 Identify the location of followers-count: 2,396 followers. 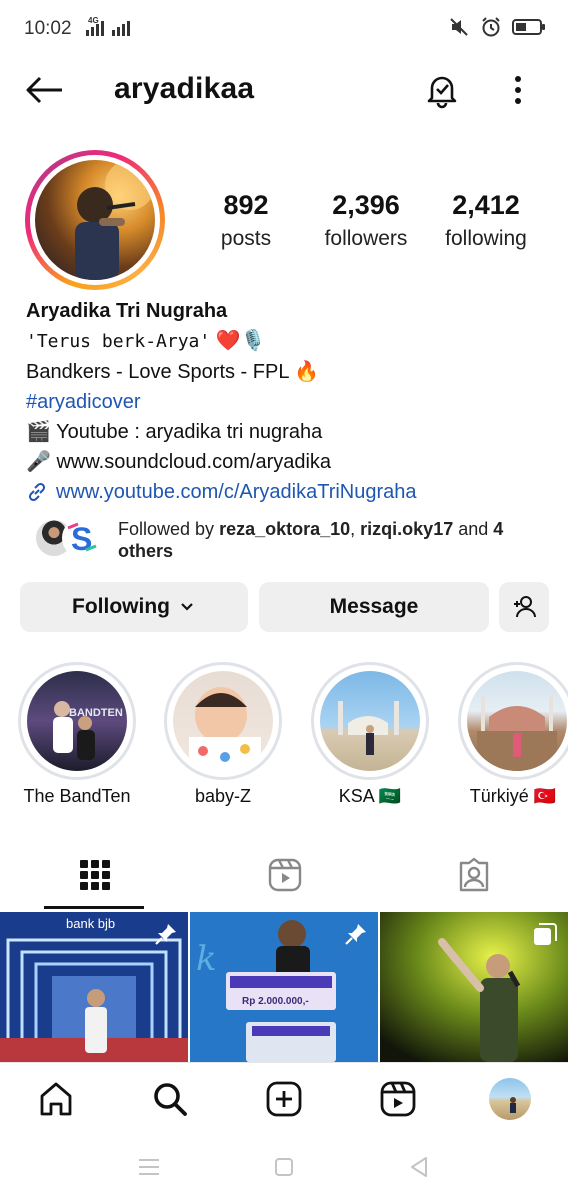
(366, 220).